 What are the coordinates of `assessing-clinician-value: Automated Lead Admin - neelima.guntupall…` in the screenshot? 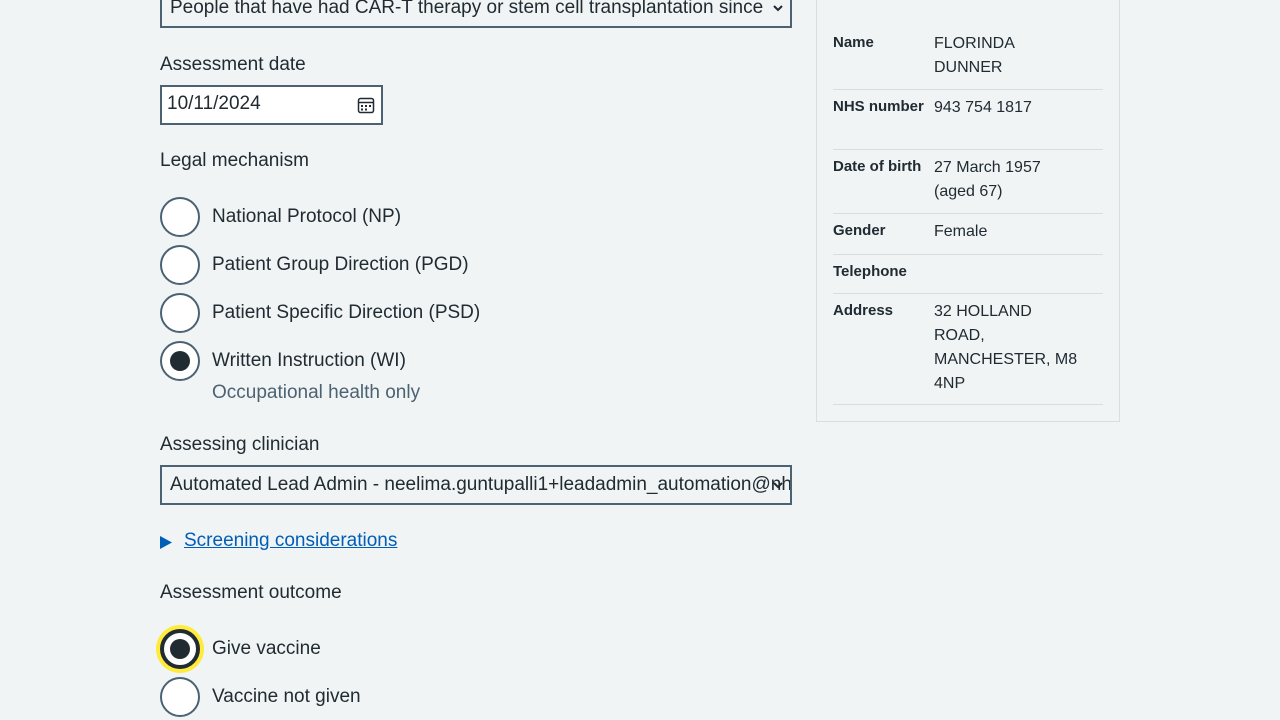 It's located at (481, 484).